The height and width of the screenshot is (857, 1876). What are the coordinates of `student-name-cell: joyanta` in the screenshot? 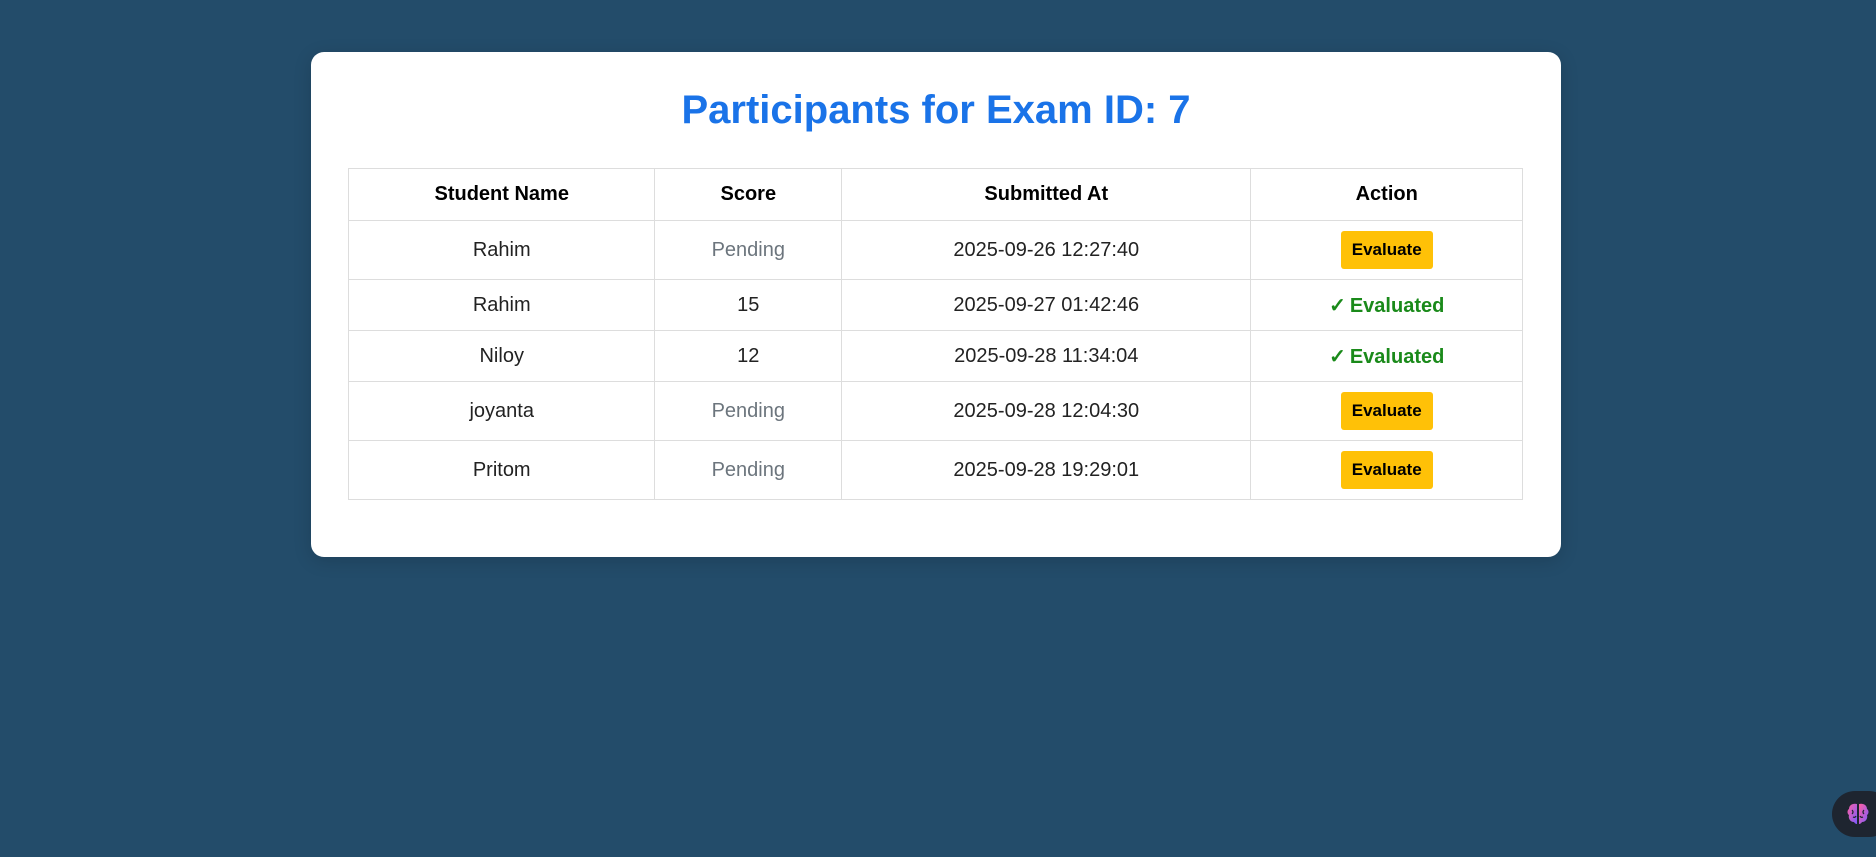 It's located at (501, 411).